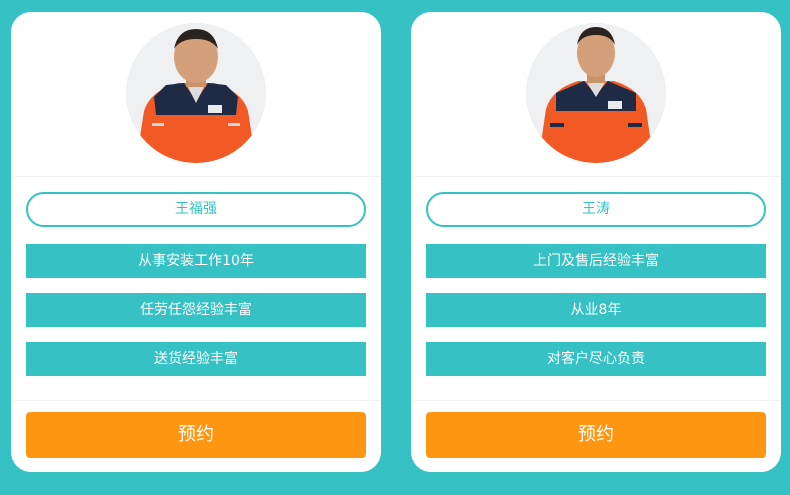 Image resolution: width=790 pixels, height=495 pixels. Describe the element at coordinates (596, 359) in the screenshot. I see `feature-label: 对客户尽心负责` at that location.